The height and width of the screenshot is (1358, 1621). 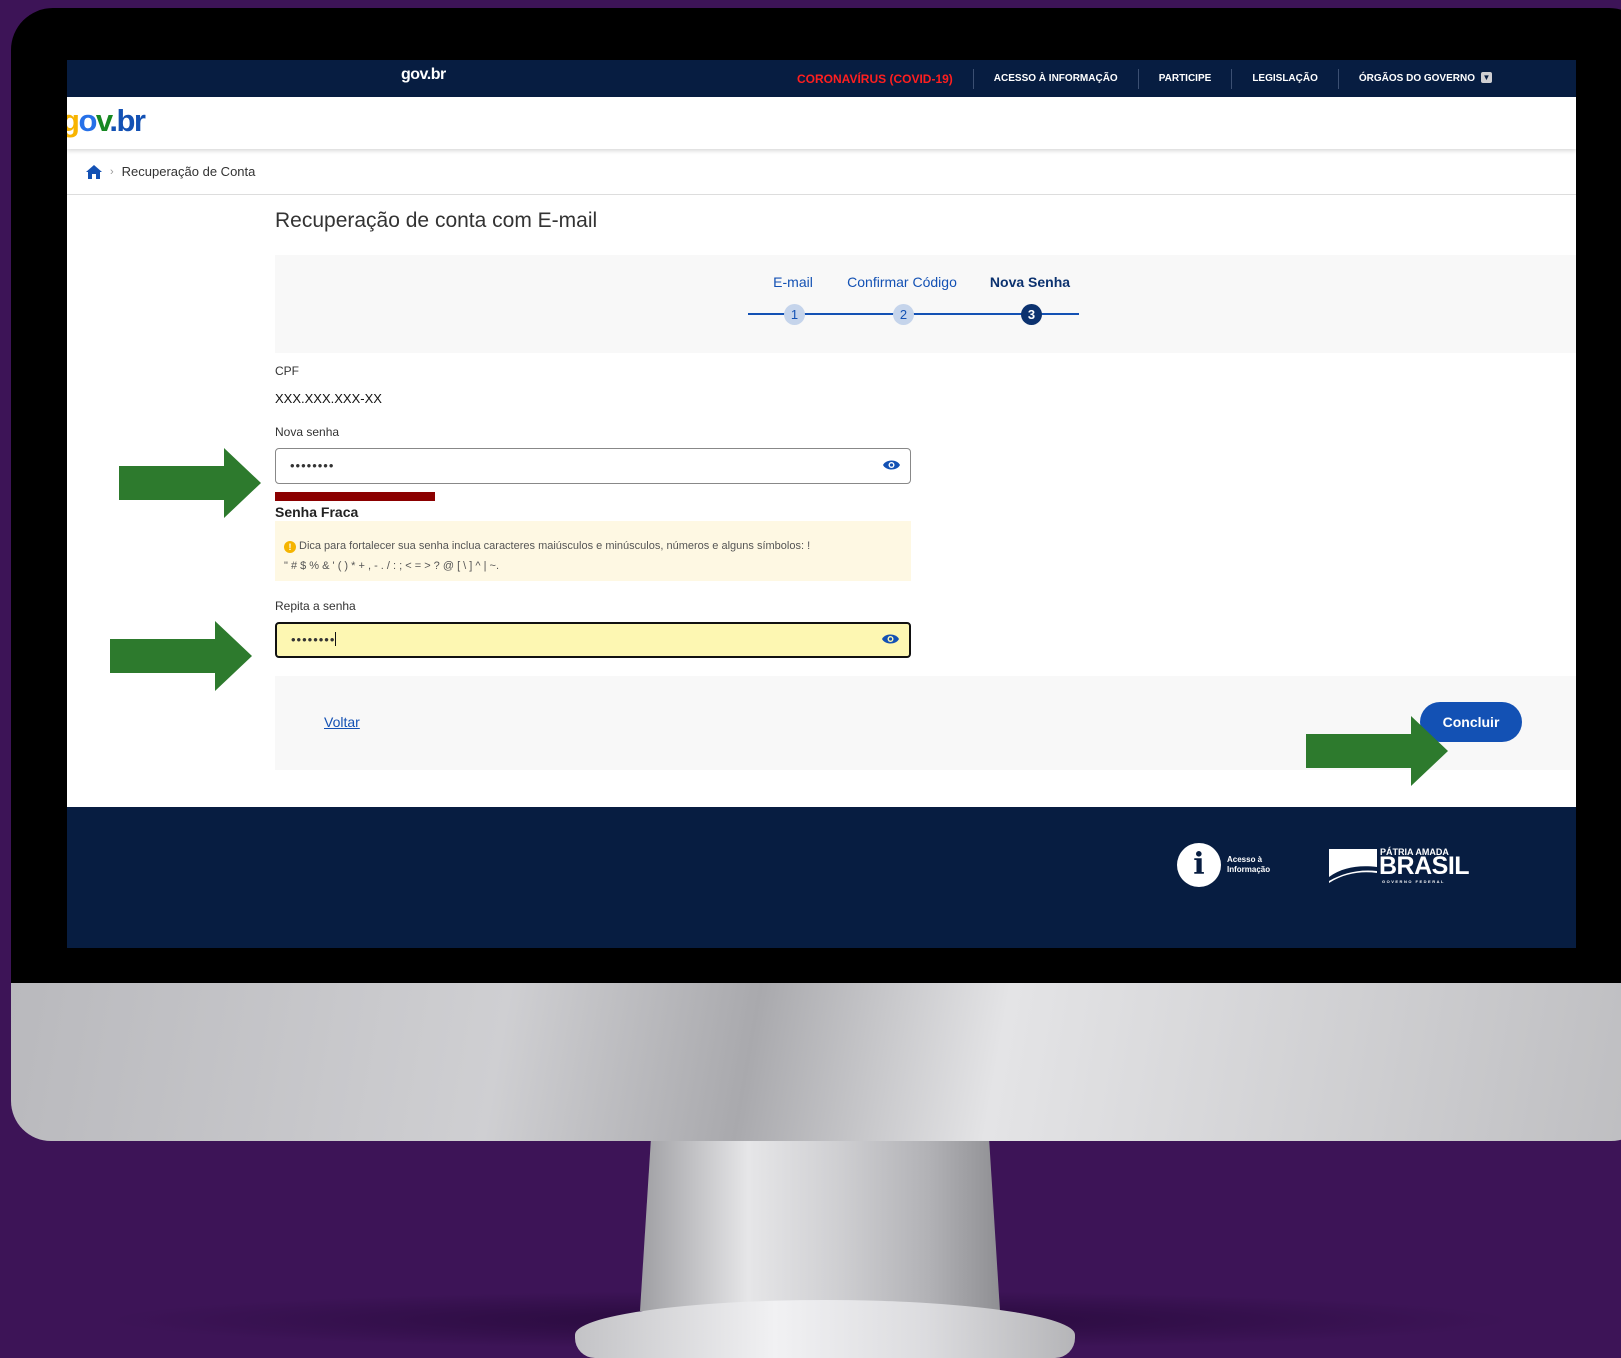 What do you see at coordinates (315, 606) in the screenshot?
I see `repeat-password-label: Repita a senha` at bounding box center [315, 606].